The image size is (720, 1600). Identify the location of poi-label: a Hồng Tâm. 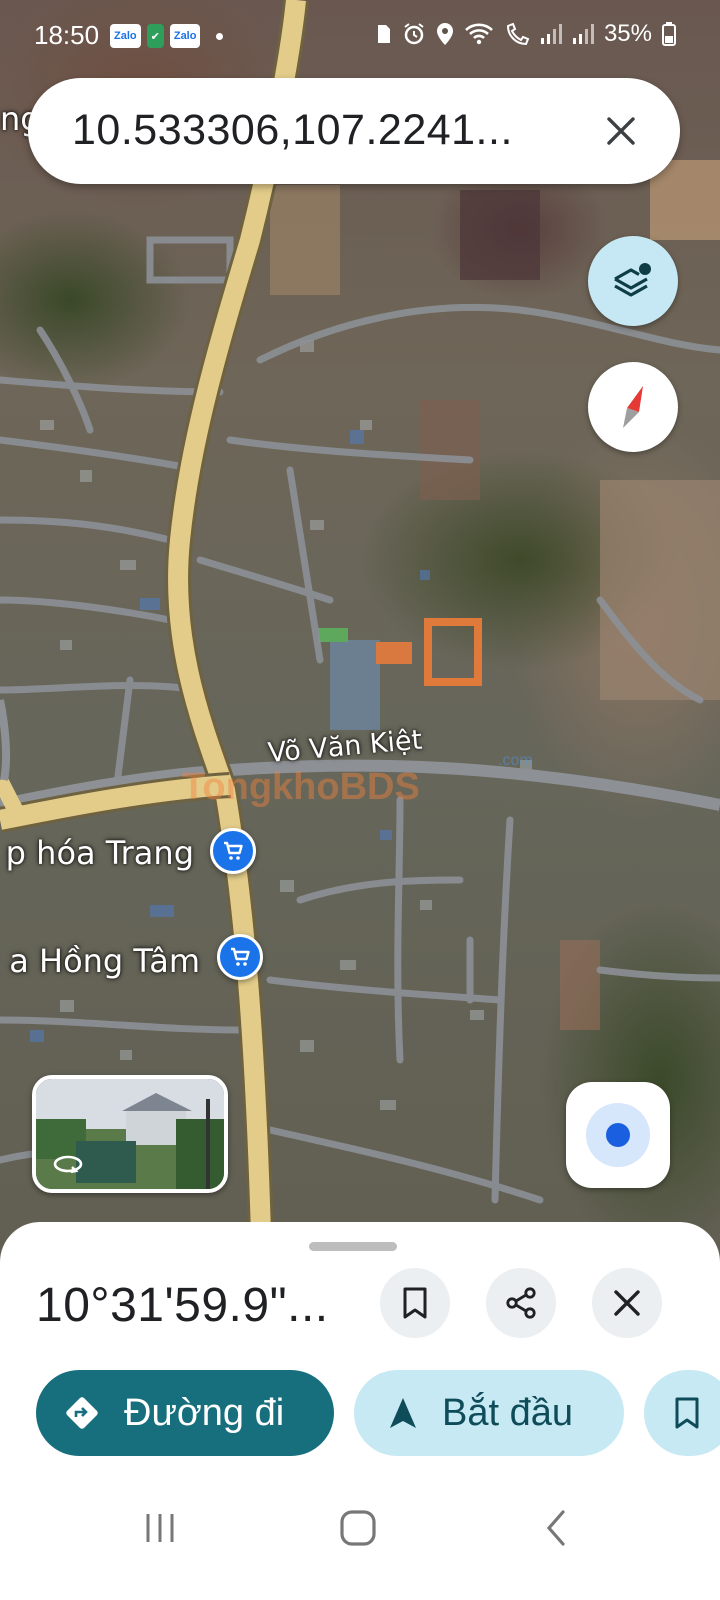
(104, 961).